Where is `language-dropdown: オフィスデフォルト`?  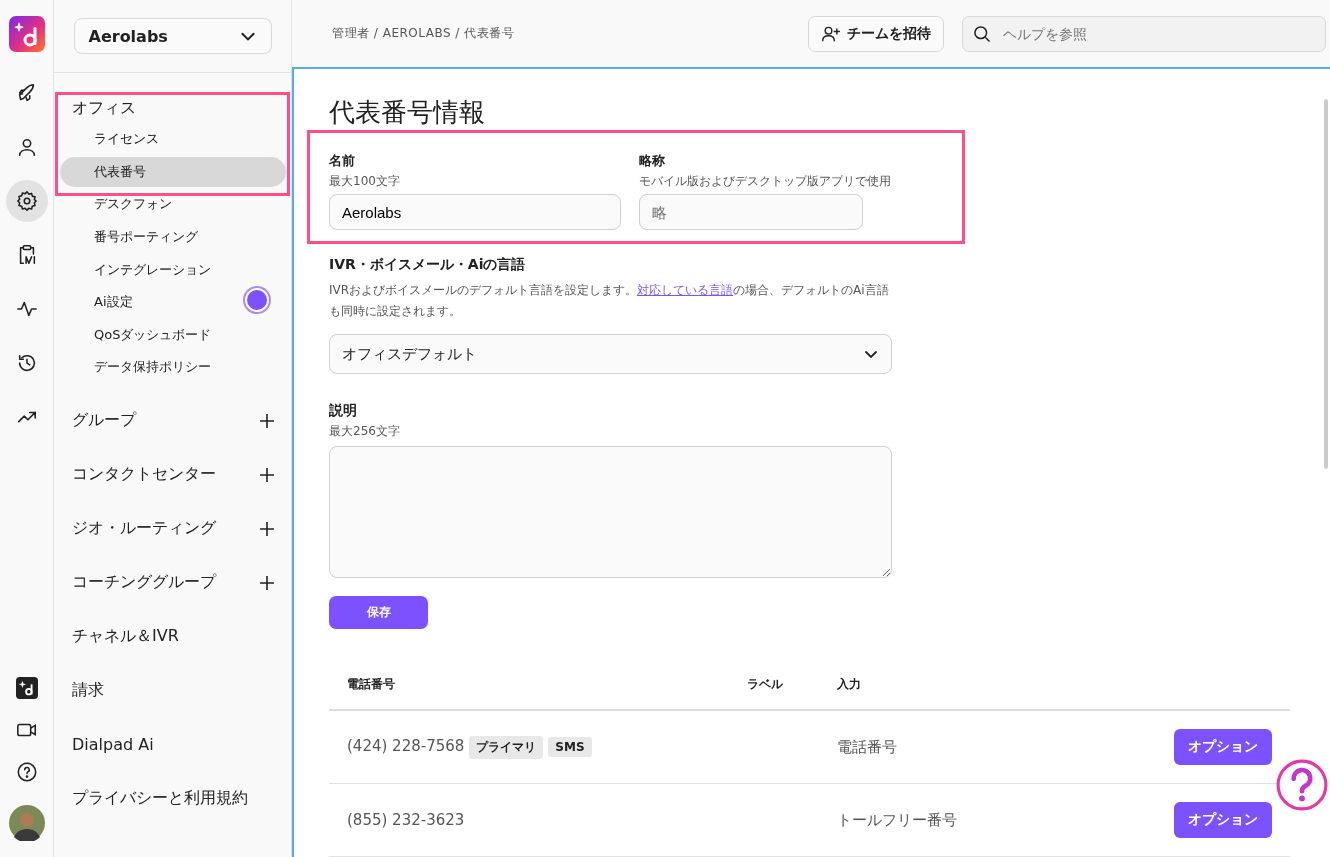 language-dropdown: オフィスデフォルト is located at coordinates (610, 354).